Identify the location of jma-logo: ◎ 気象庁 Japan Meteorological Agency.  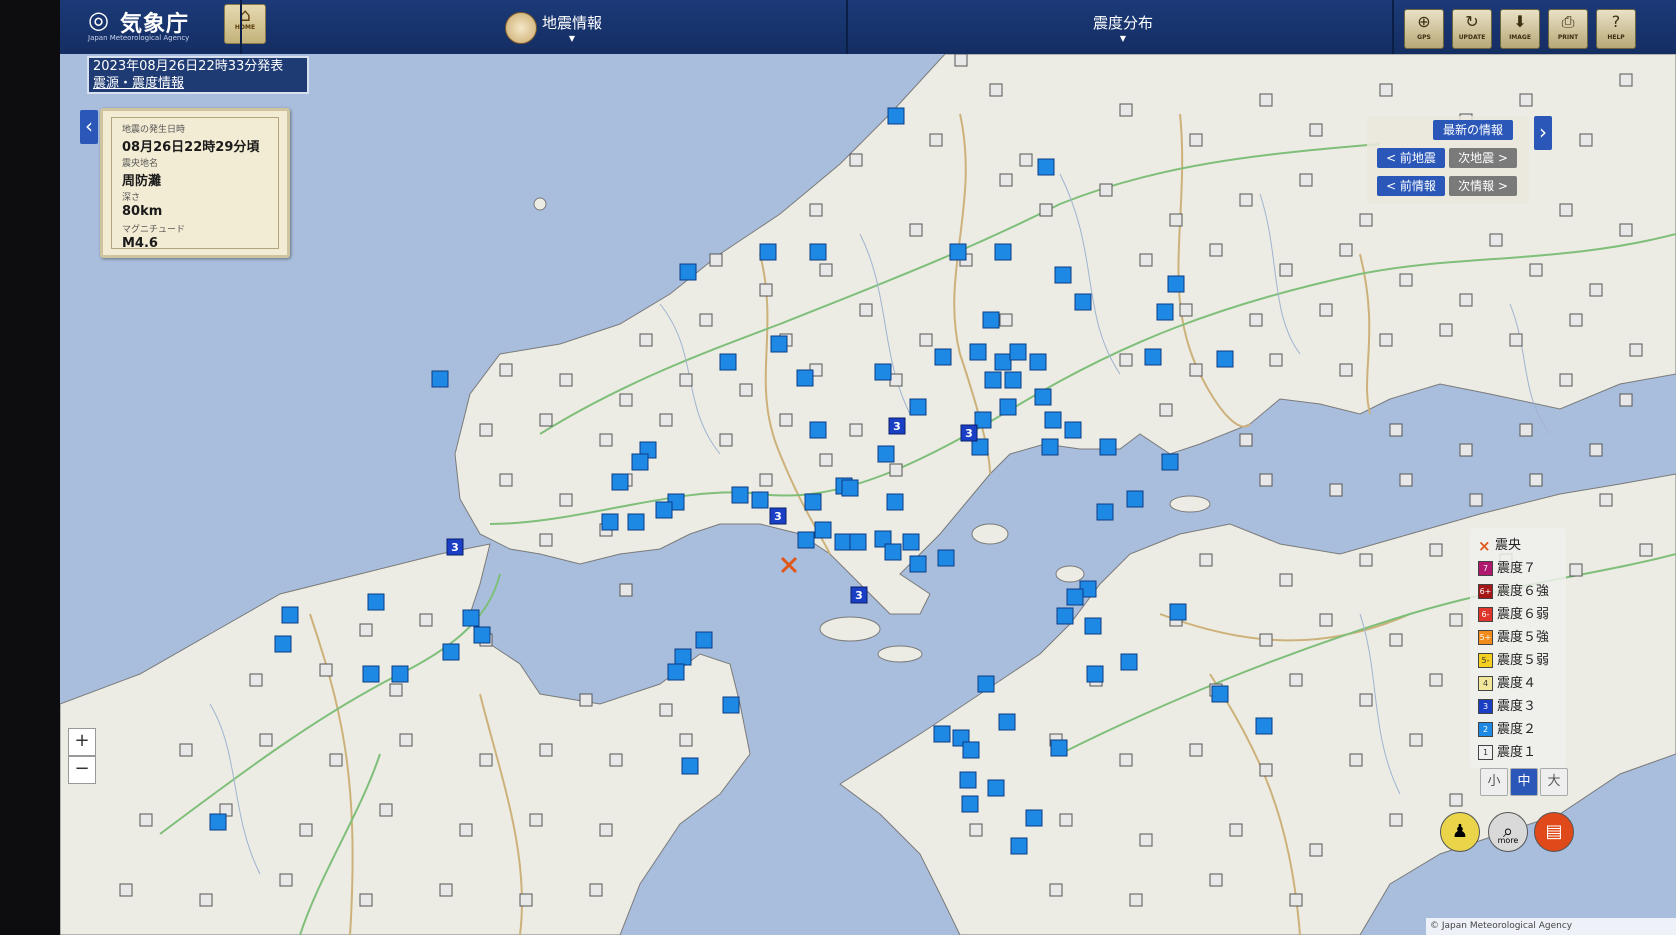
(163, 23).